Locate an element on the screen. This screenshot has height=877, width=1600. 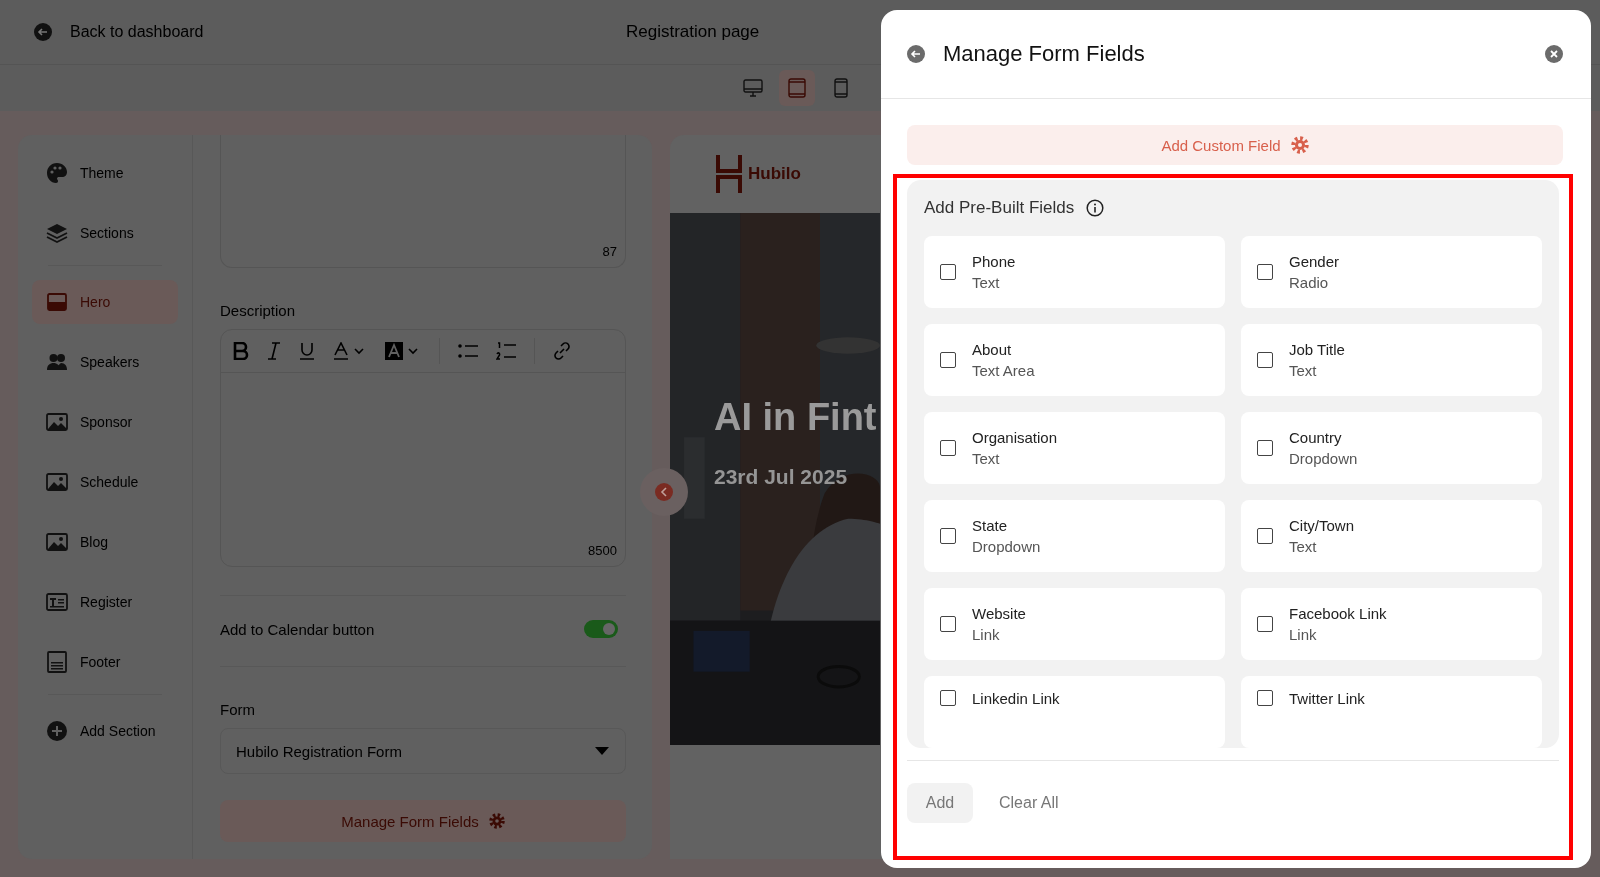
field-name: State is located at coordinates (990, 525).